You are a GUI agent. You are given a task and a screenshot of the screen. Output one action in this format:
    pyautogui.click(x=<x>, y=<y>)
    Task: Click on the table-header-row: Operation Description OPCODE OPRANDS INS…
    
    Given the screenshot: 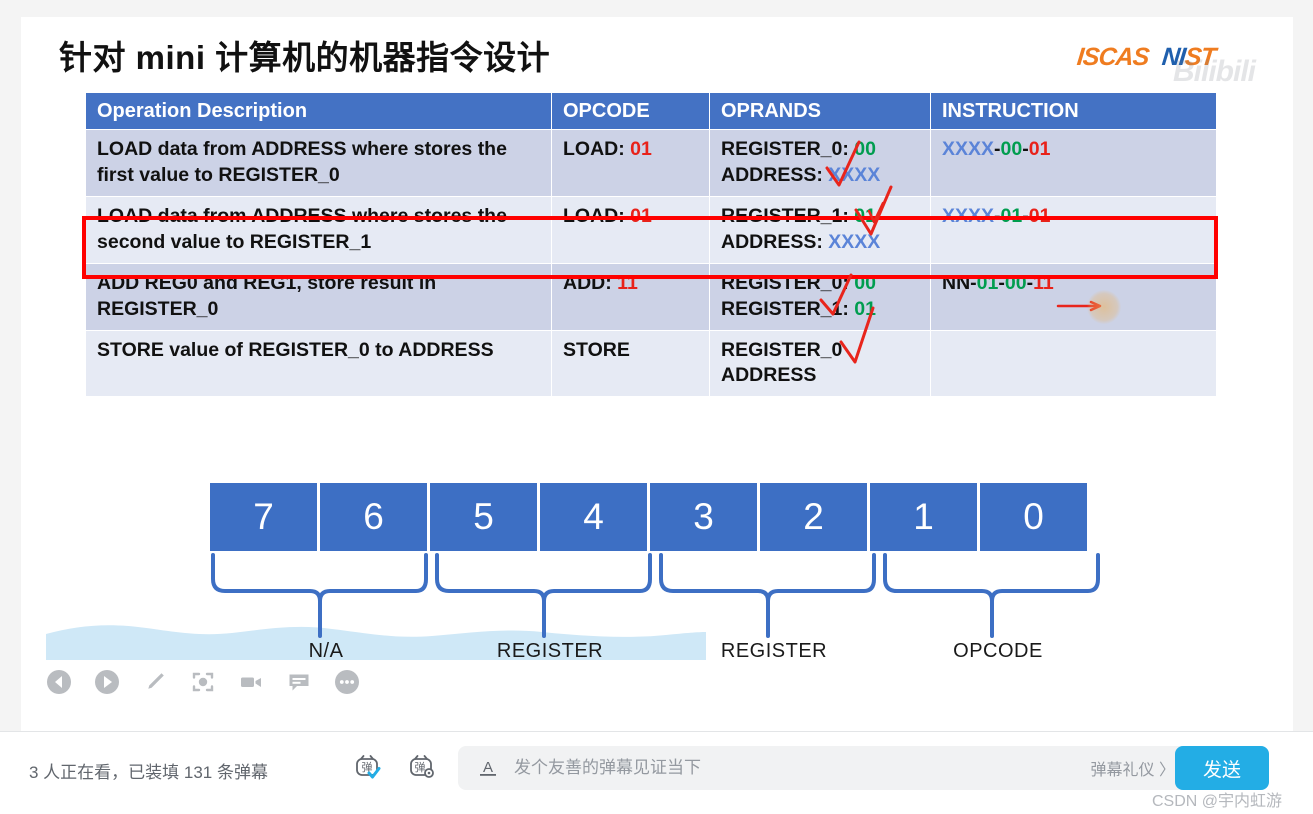 What is the action you would take?
    pyautogui.click(x=651, y=111)
    